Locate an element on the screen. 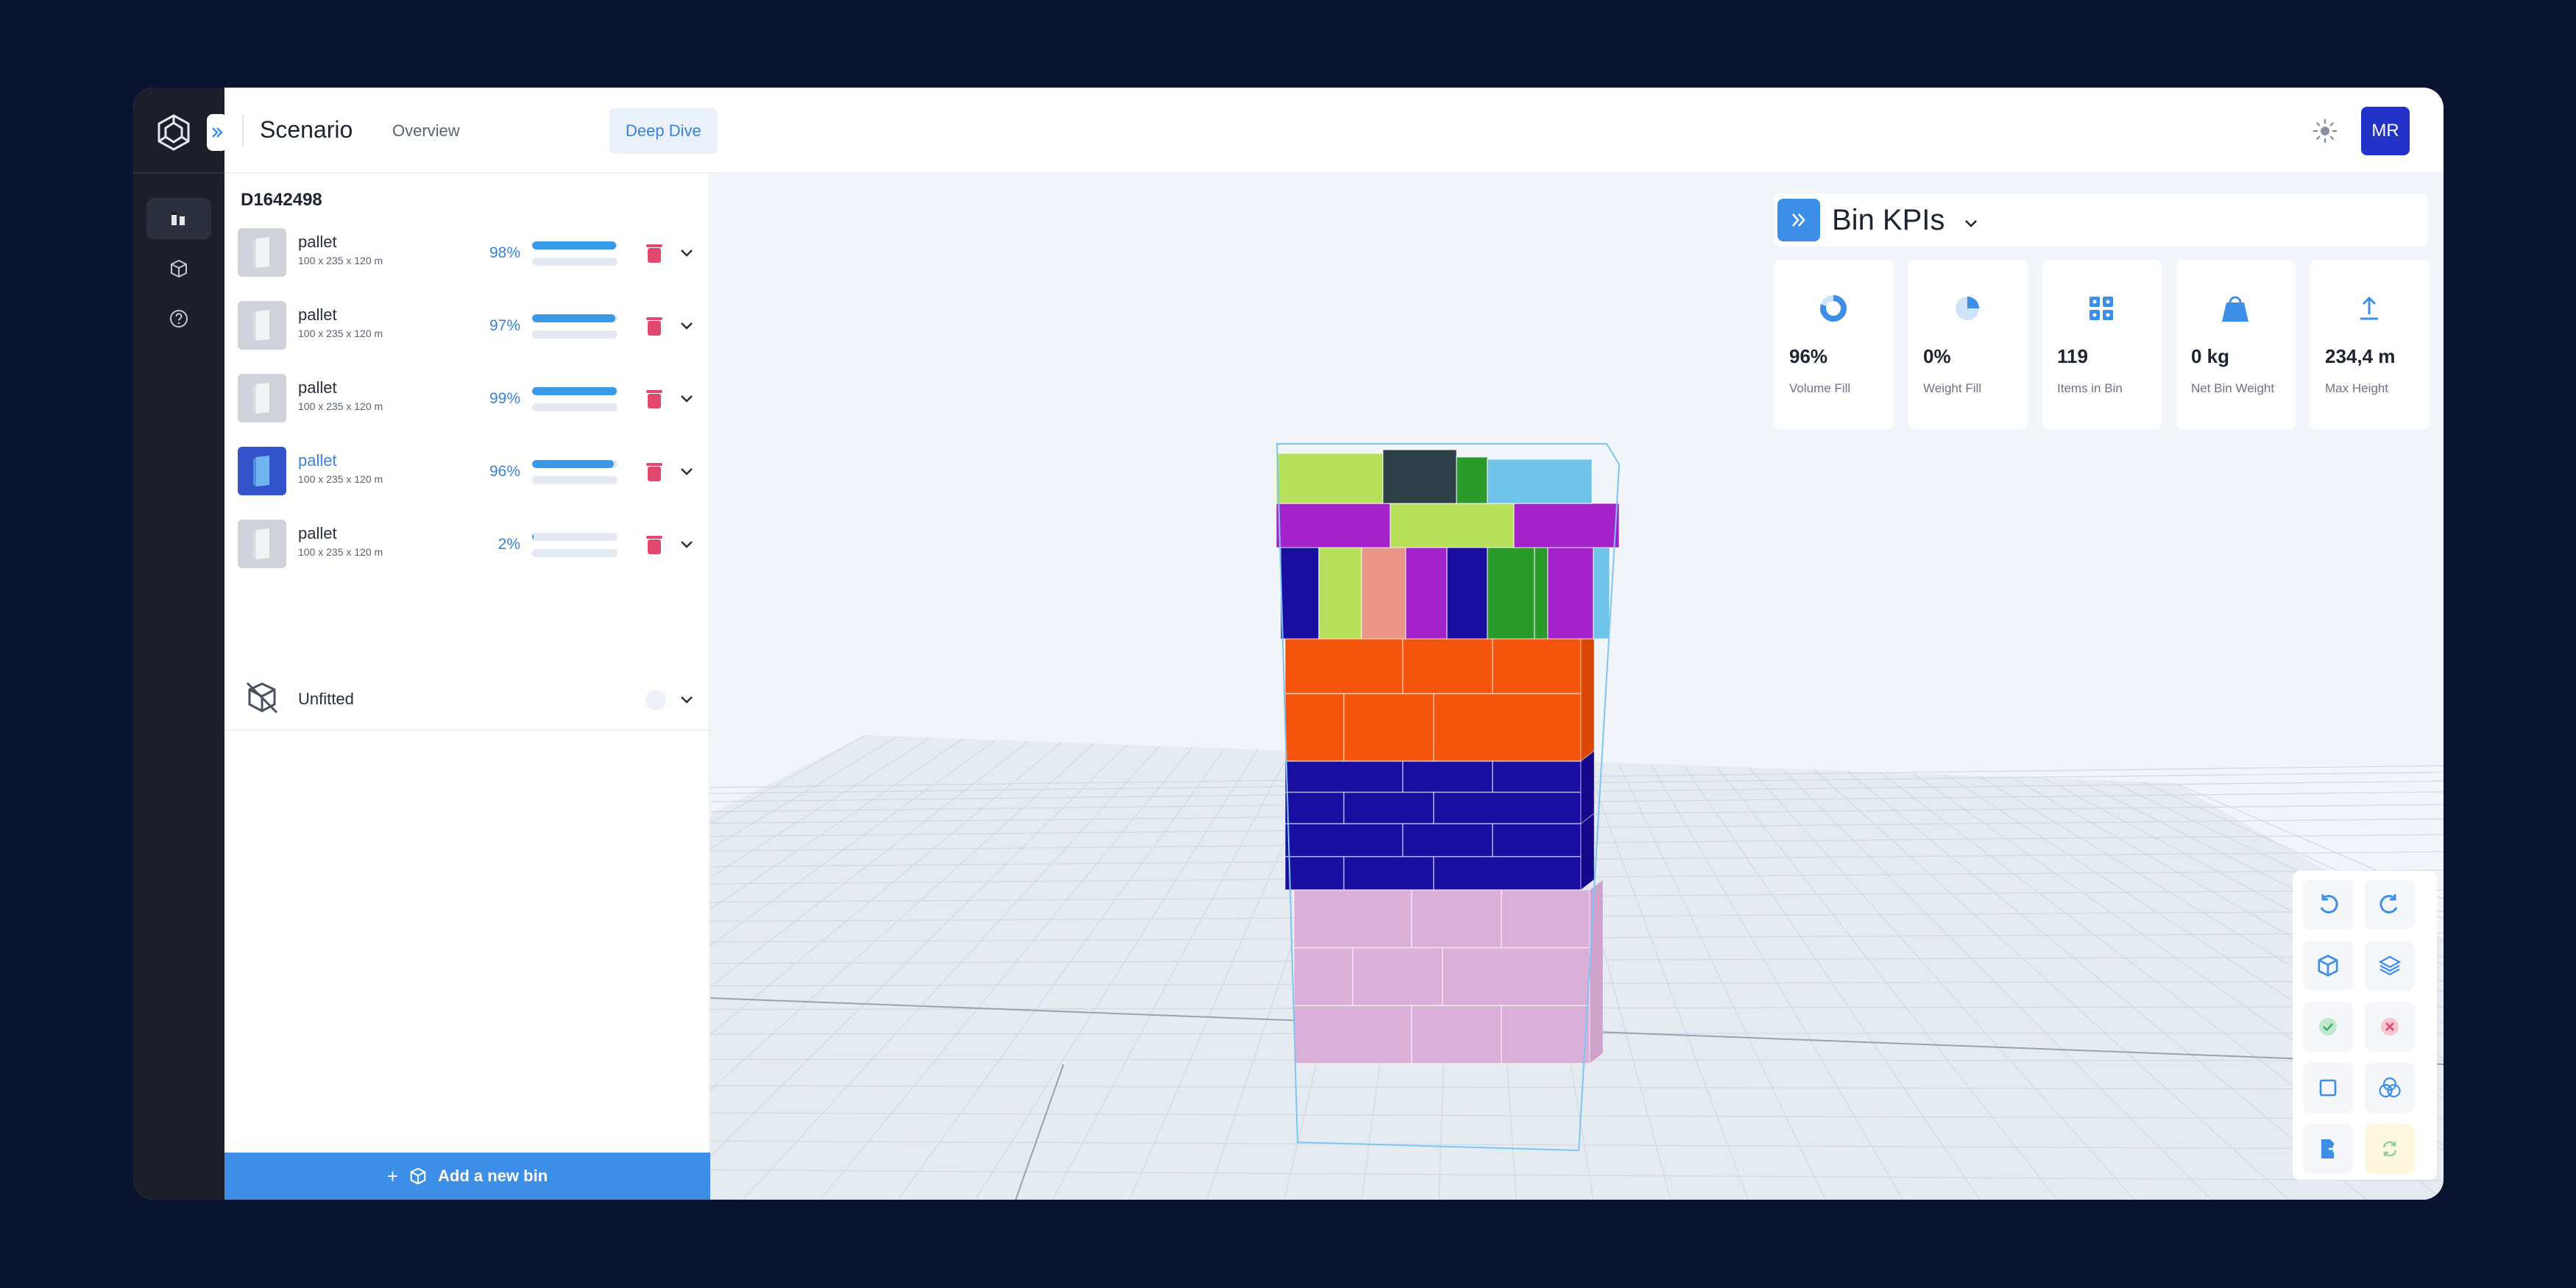 Image resolution: width=2576 pixels, height=1288 pixels. kpi-card: 96% Volume Fill is located at coordinates (1834, 344).